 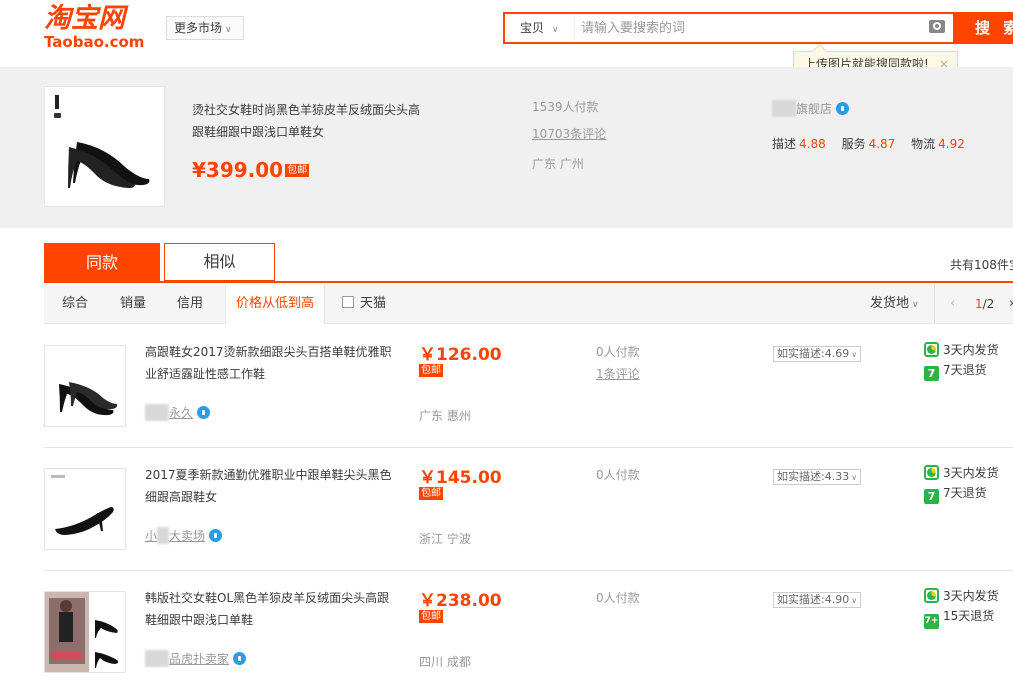 I want to click on rating-value: 4.88, so click(x=812, y=144).